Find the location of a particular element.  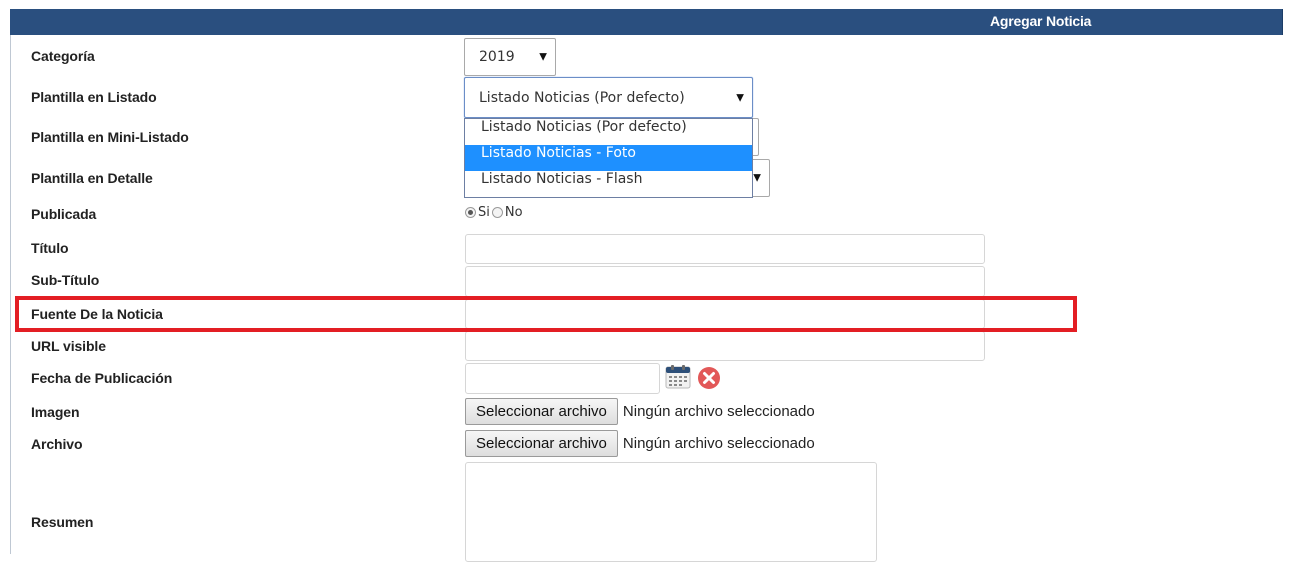

publicada-si-label: Si is located at coordinates (484, 212).